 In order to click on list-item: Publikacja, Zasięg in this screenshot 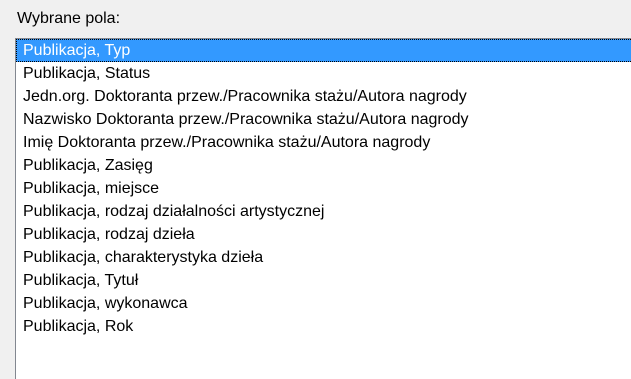, I will do `click(323, 165)`.